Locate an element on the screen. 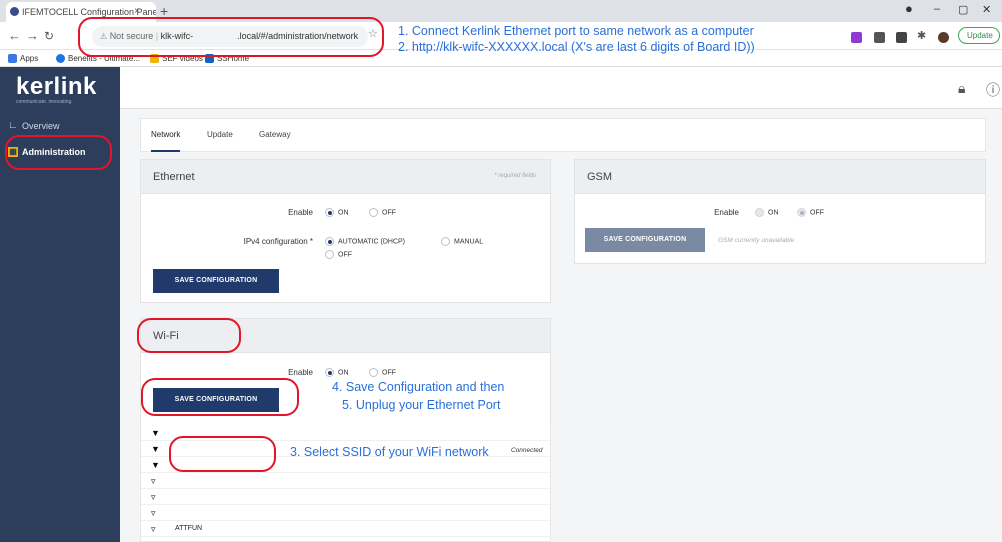  highlight-ring-administration is located at coordinates (58, 152).